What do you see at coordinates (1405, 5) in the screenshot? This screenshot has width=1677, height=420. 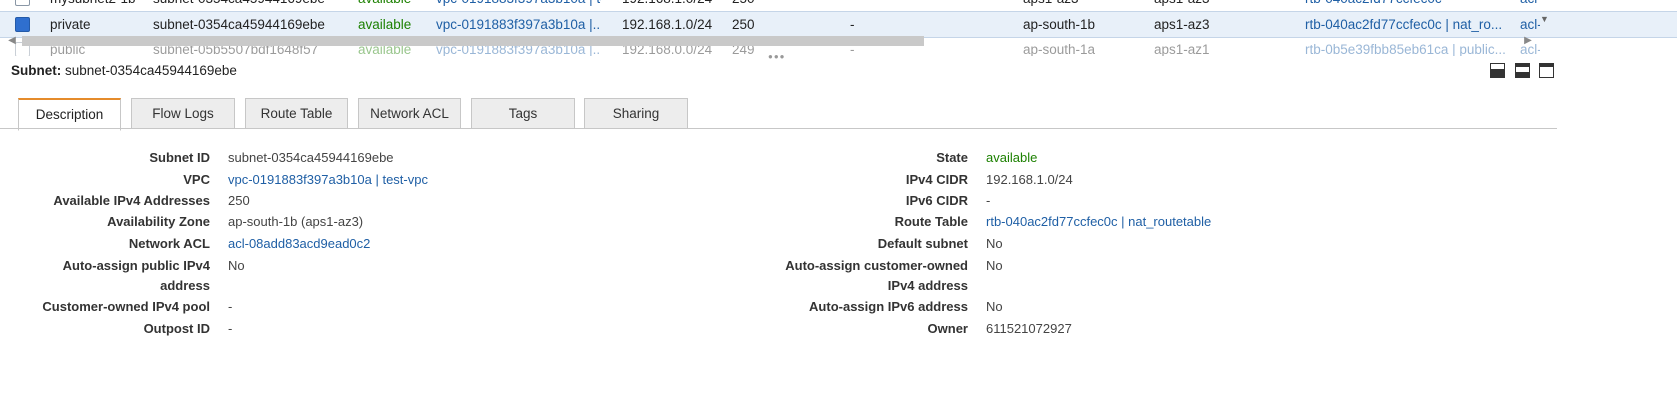 I see `cell-route-table: rtb-040ac2fd77ccfec0c` at bounding box center [1405, 5].